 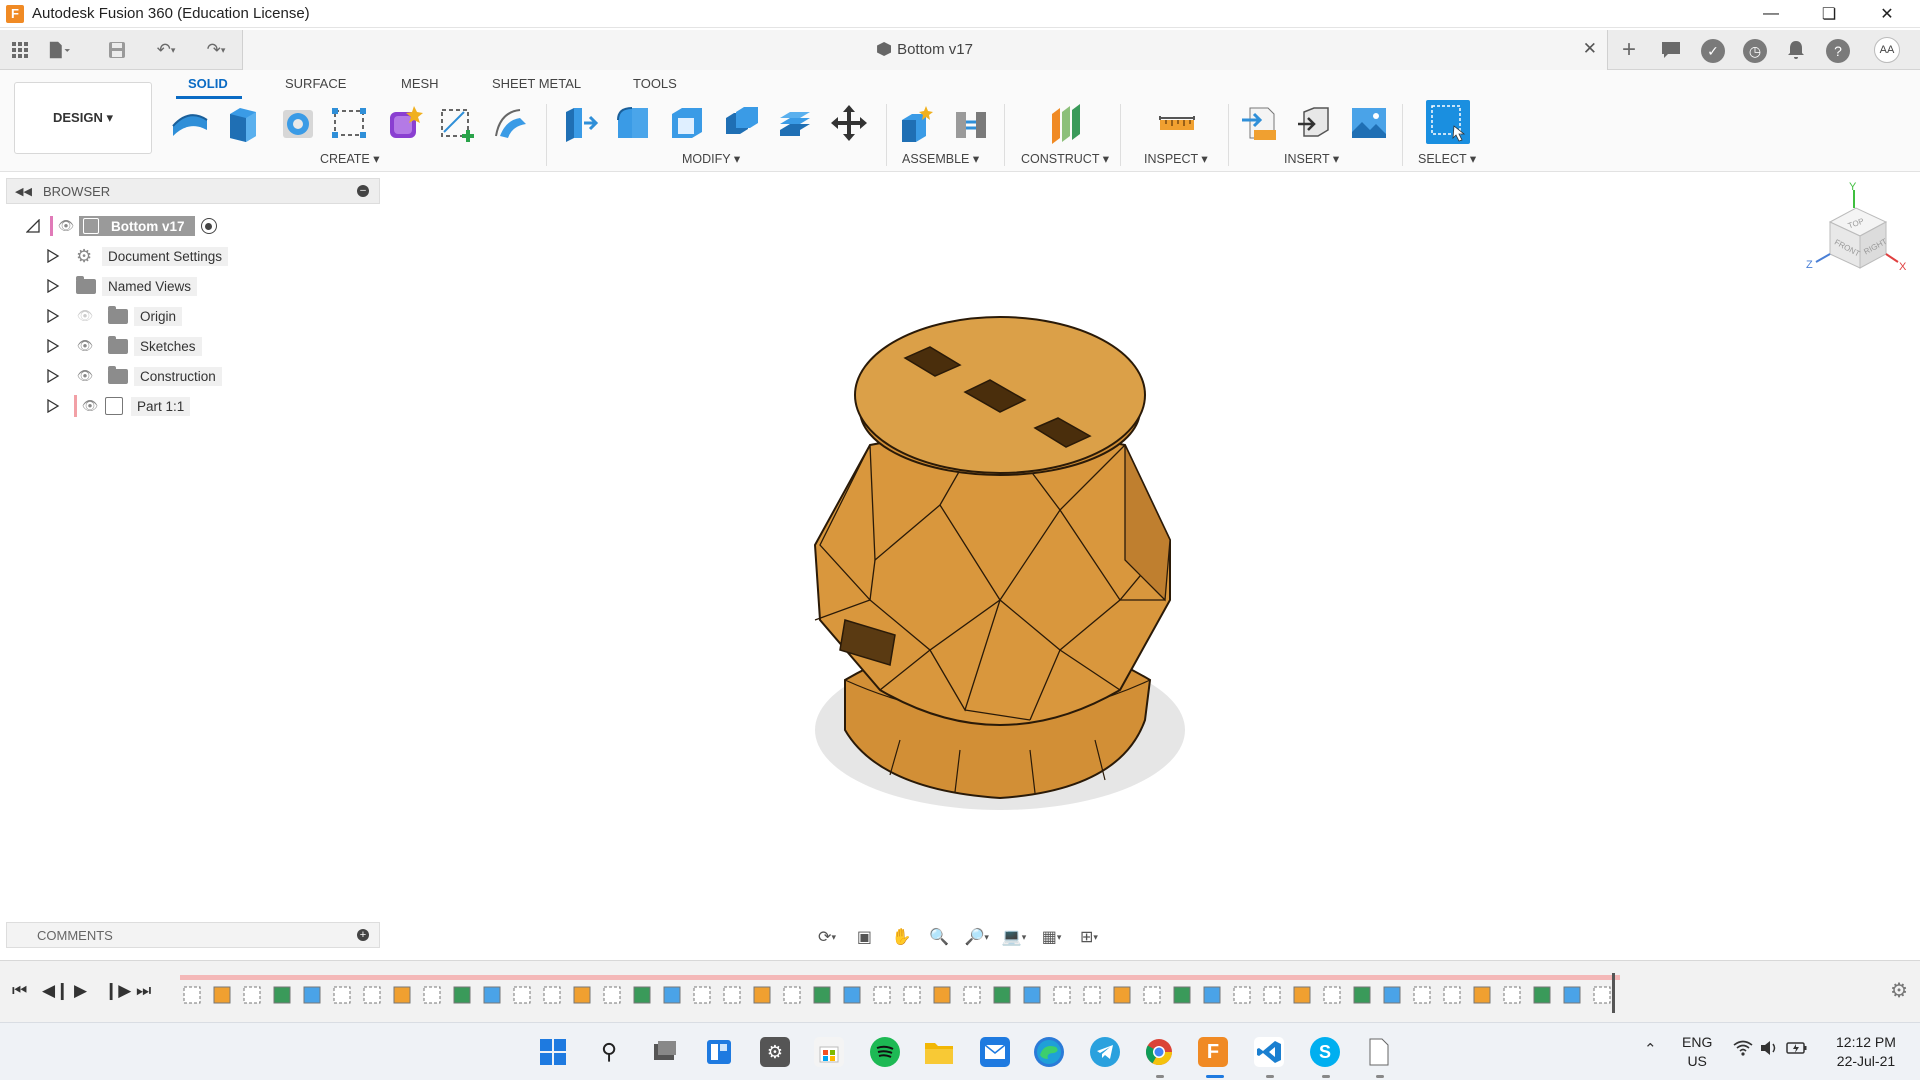 What do you see at coordinates (719, 1052) in the screenshot?
I see `widgets-icon` at bounding box center [719, 1052].